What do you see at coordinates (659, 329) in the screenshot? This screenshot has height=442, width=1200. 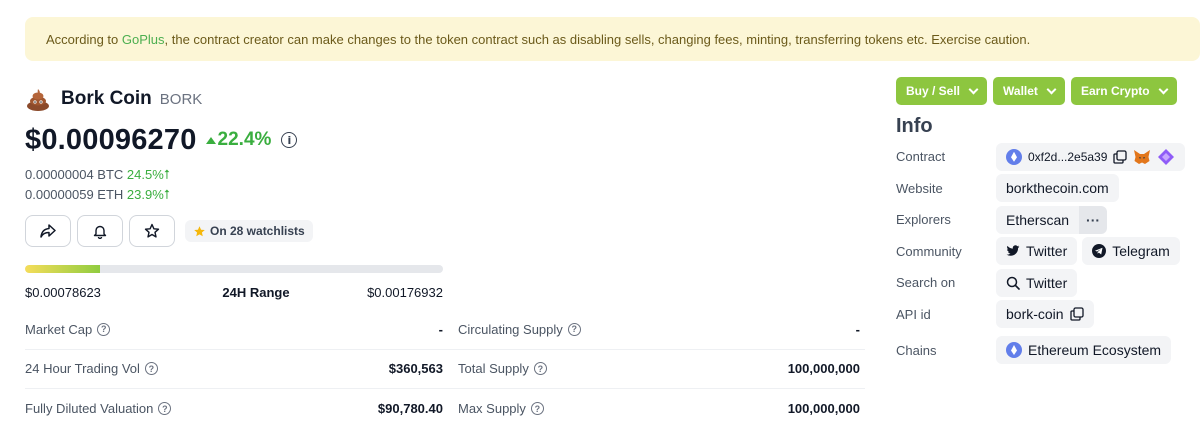 I see `stat-circulating-supply: Circulating Supply? -` at bounding box center [659, 329].